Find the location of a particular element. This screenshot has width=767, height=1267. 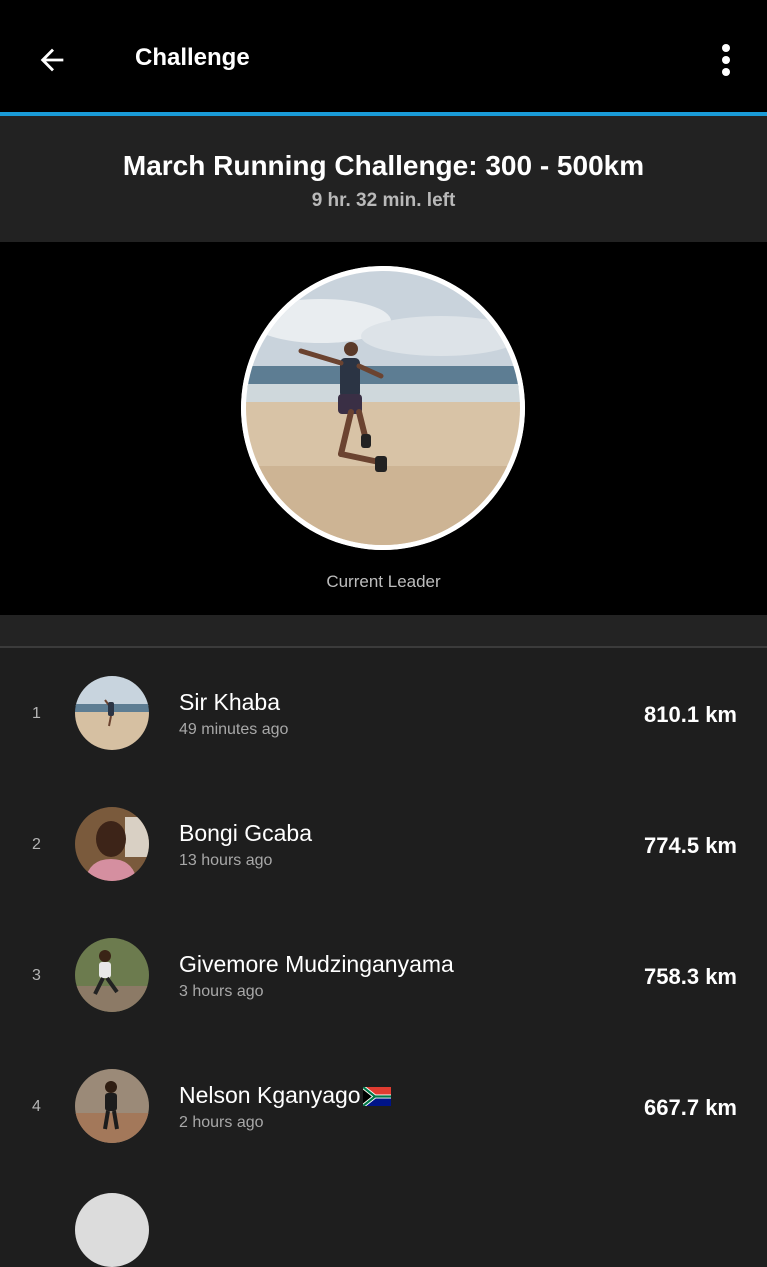

arrow-left-icon is located at coordinates (52, 60).